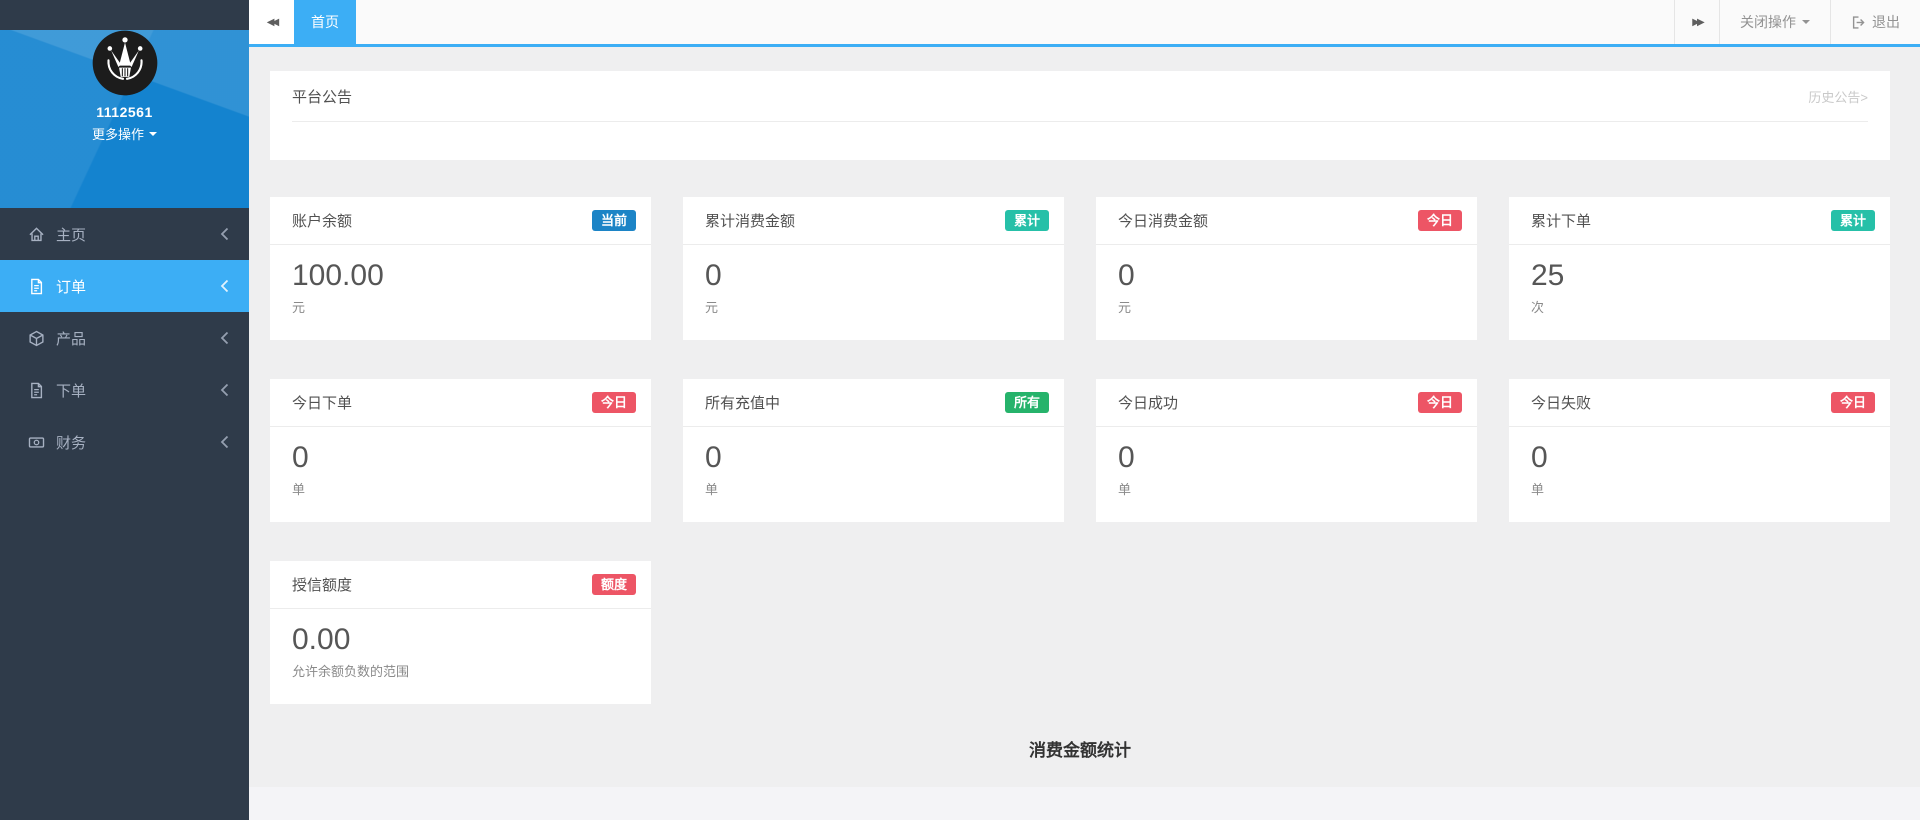 This screenshot has width=1920, height=820. I want to click on more-actions-dropdown: 更多操作, so click(124, 133).